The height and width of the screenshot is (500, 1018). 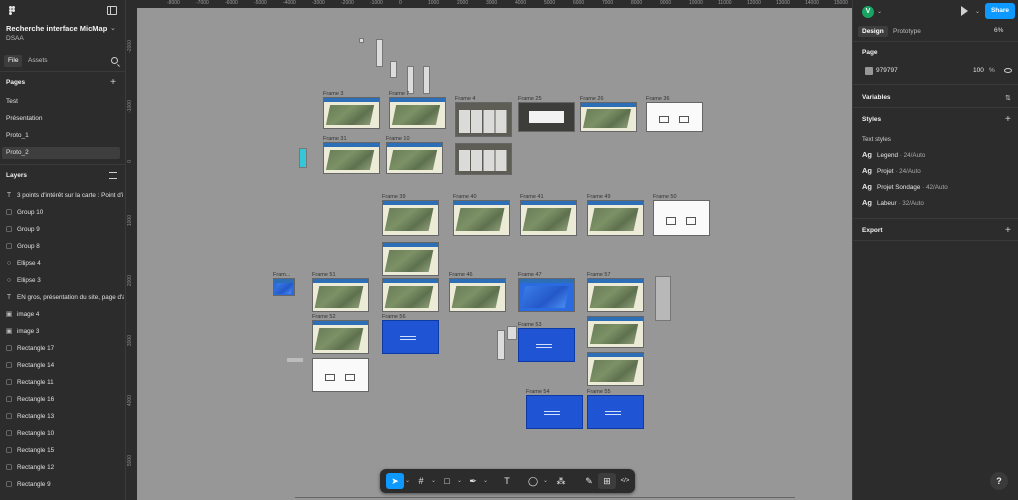 I want to click on page-item: Présentation, so click(x=61, y=119).